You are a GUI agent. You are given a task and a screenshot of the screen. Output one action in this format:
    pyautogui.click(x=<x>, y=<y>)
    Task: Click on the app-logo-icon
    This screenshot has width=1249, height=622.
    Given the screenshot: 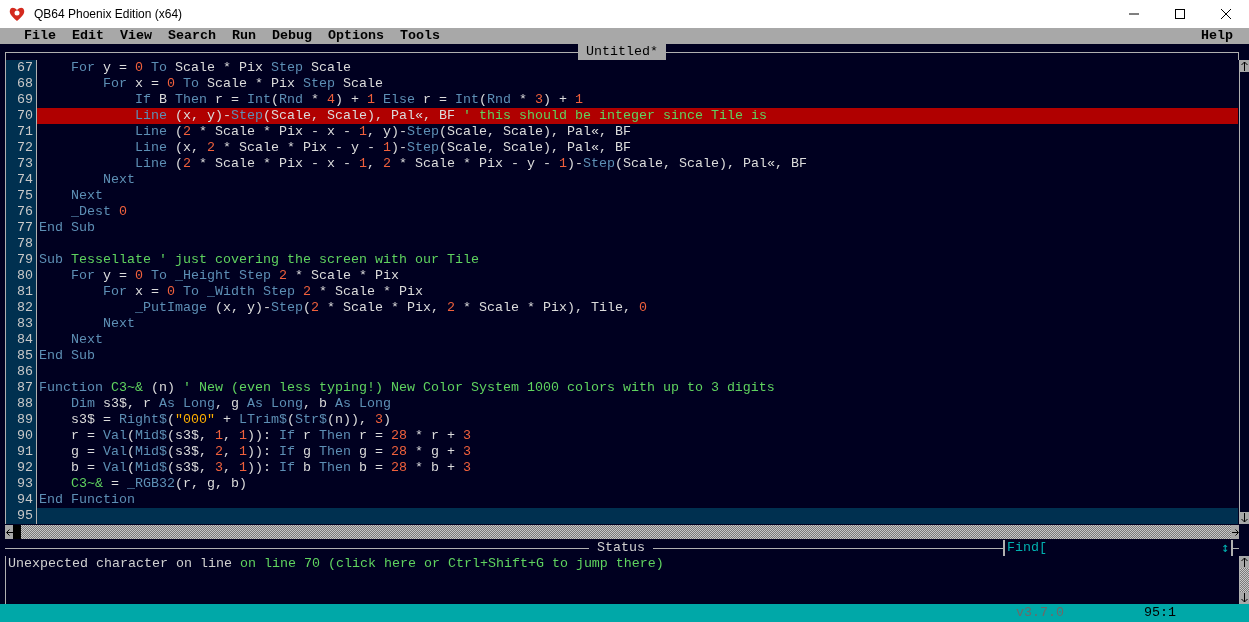 What is the action you would take?
    pyautogui.click(x=17, y=14)
    